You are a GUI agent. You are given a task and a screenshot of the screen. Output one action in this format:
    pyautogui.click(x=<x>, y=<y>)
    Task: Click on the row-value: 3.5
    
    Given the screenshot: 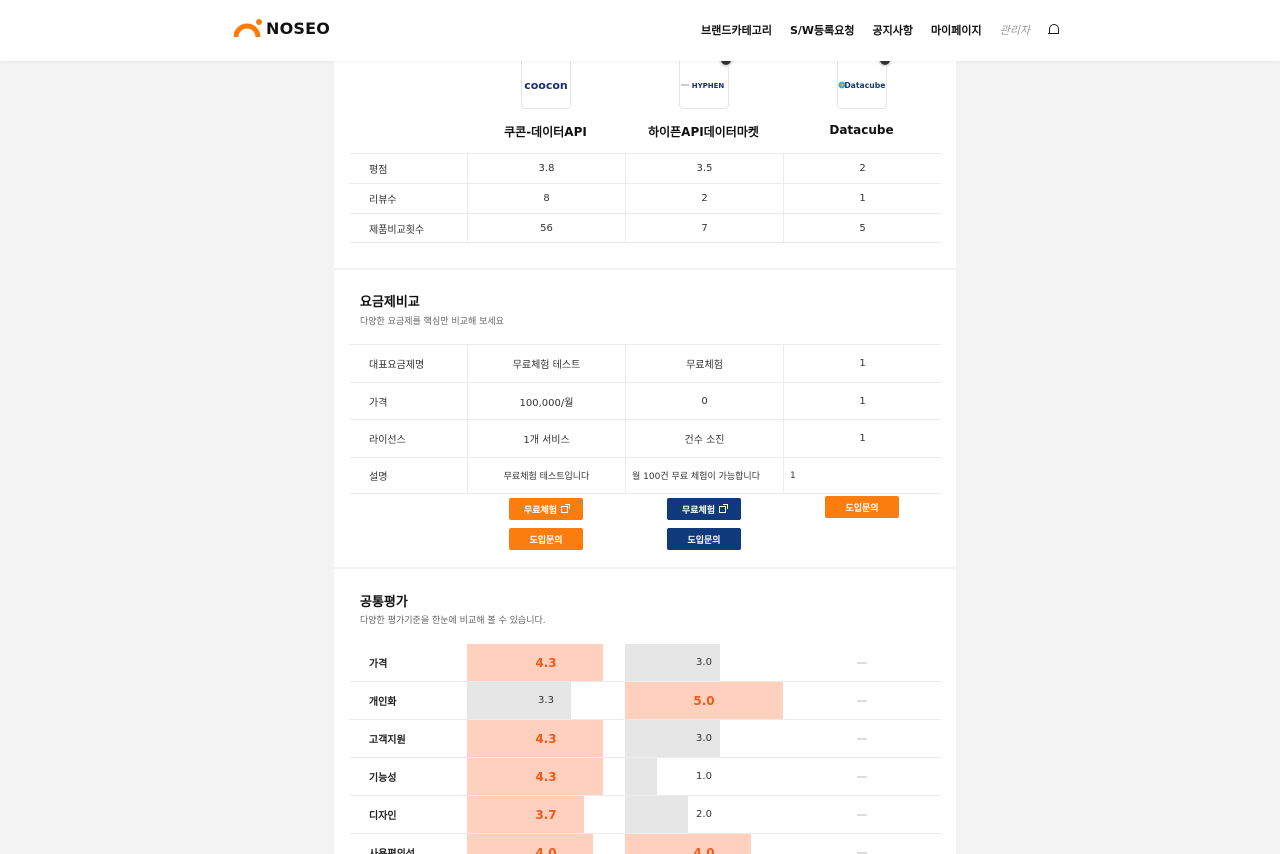 What is the action you would take?
    pyautogui.click(x=704, y=168)
    